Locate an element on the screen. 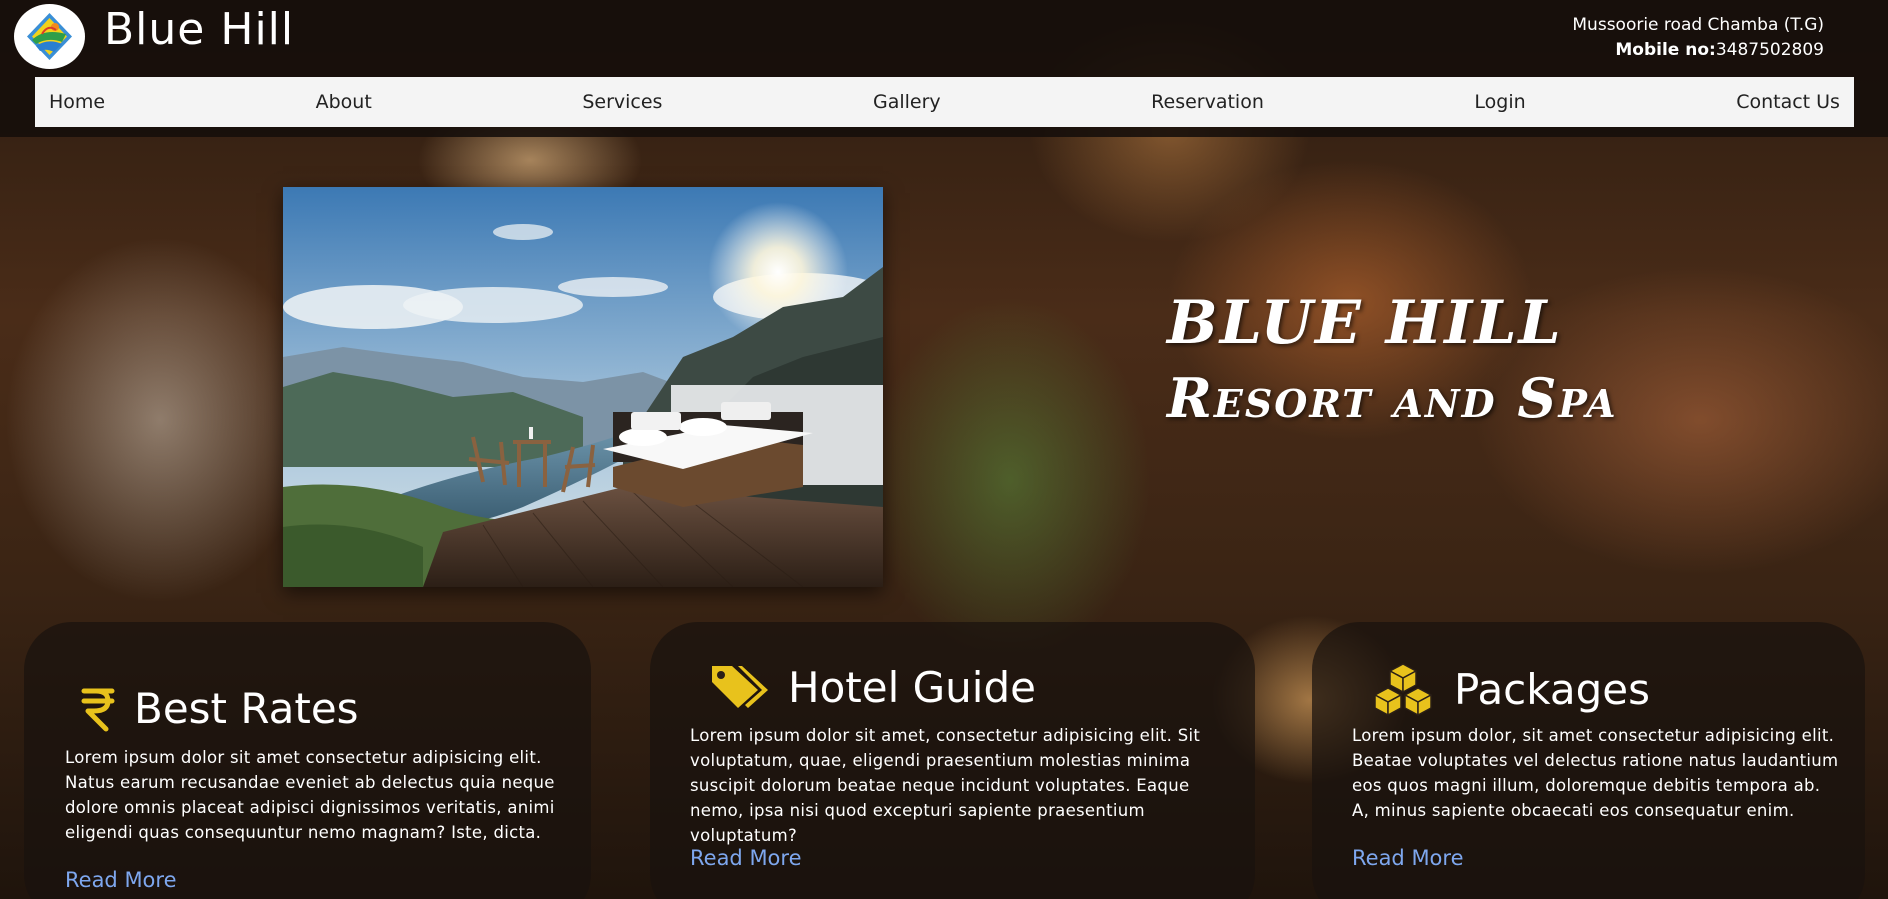 The image size is (1888, 899). nav-login: Login is located at coordinates (1499, 102).